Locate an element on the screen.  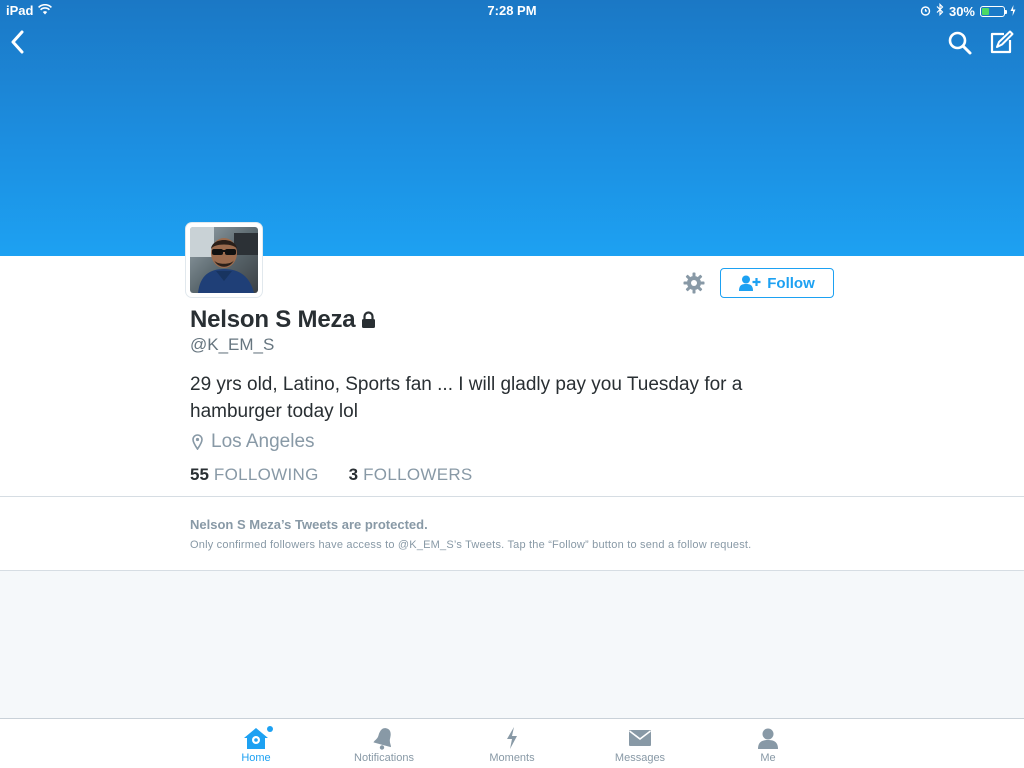
tab-notifications: Notifications is located at coordinates (384, 744).